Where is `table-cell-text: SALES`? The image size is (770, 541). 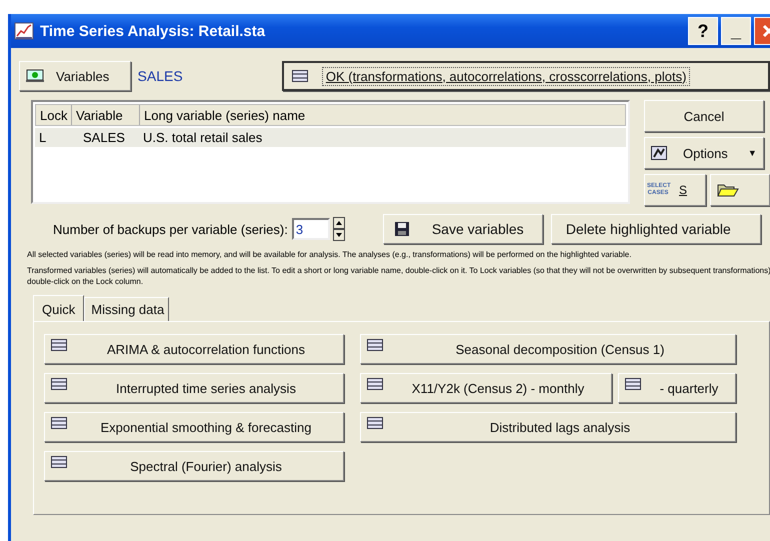 table-cell-text: SALES is located at coordinates (104, 137).